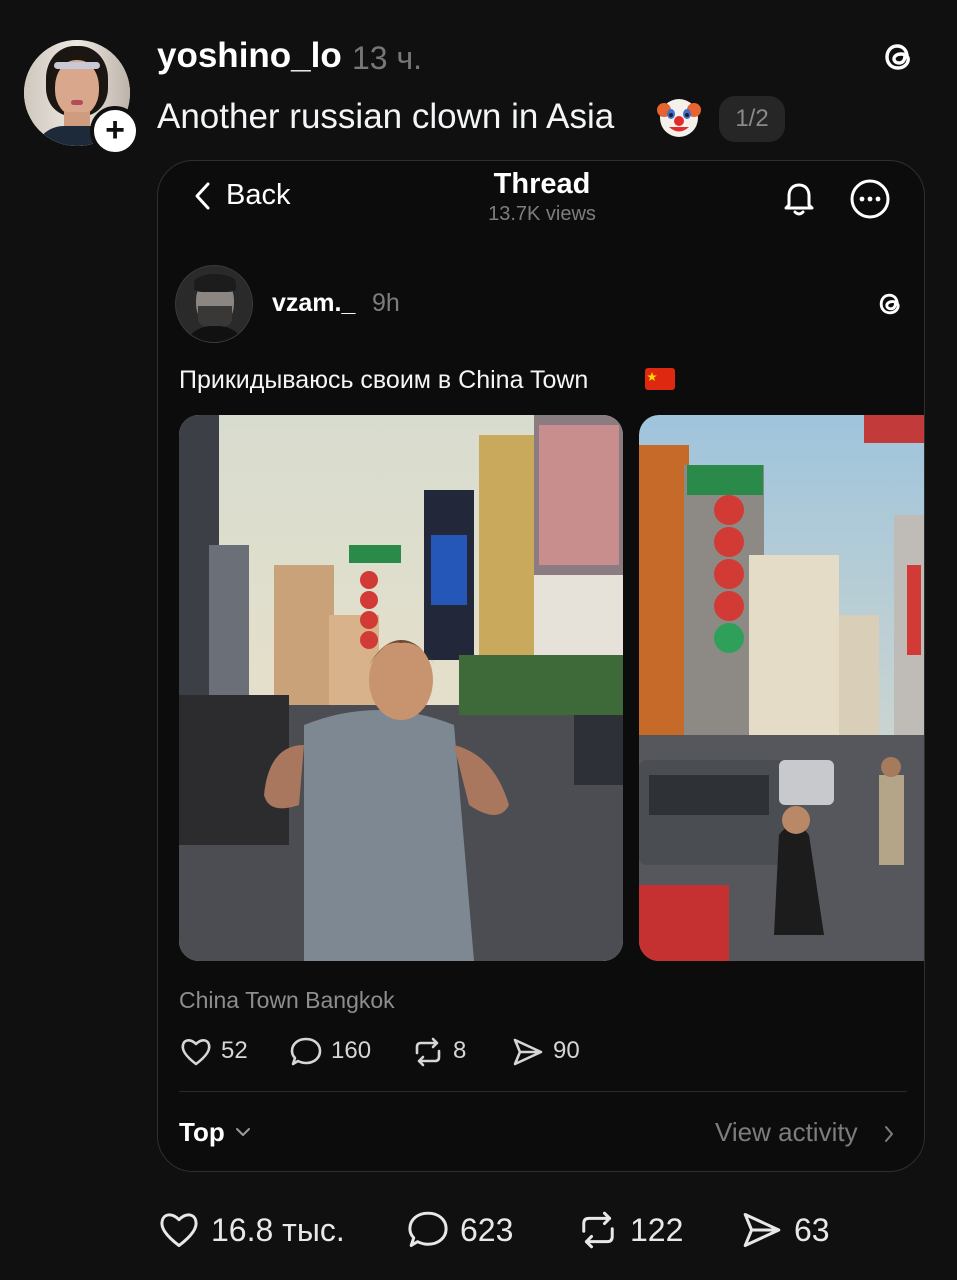  I want to click on view-activity-link: View activity, so click(786, 1132).